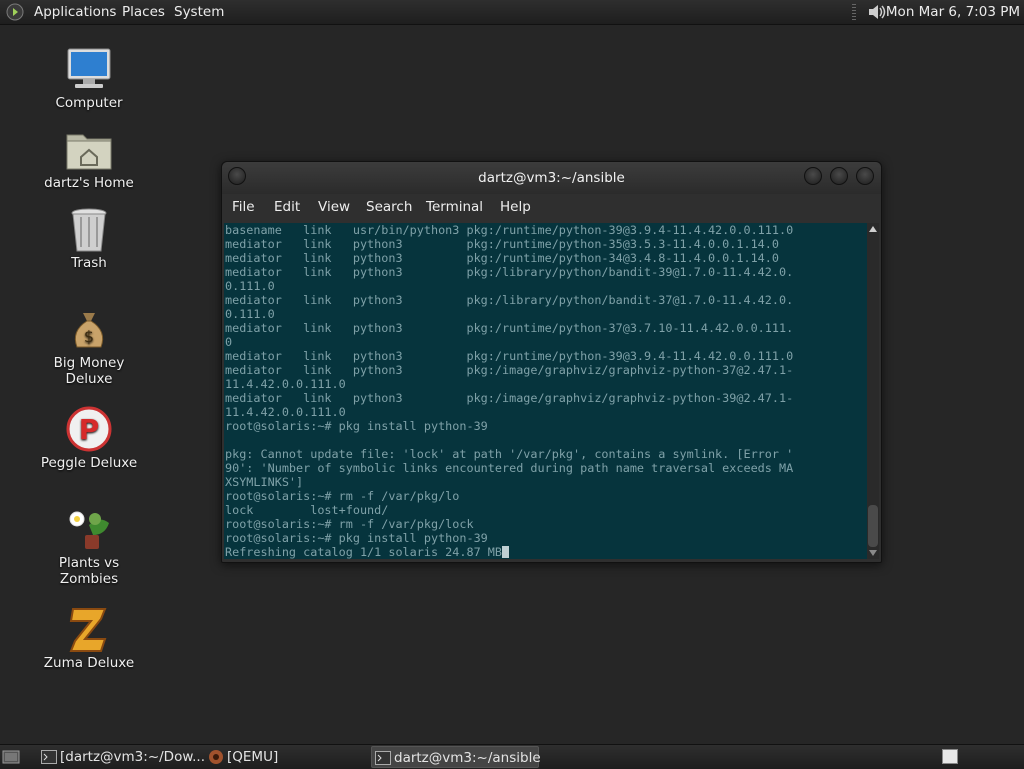 The image size is (1024, 769). What do you see at coordinates (854, 12) in the screenshot?
I see `panel-handle` at bounding box center [854, 12].